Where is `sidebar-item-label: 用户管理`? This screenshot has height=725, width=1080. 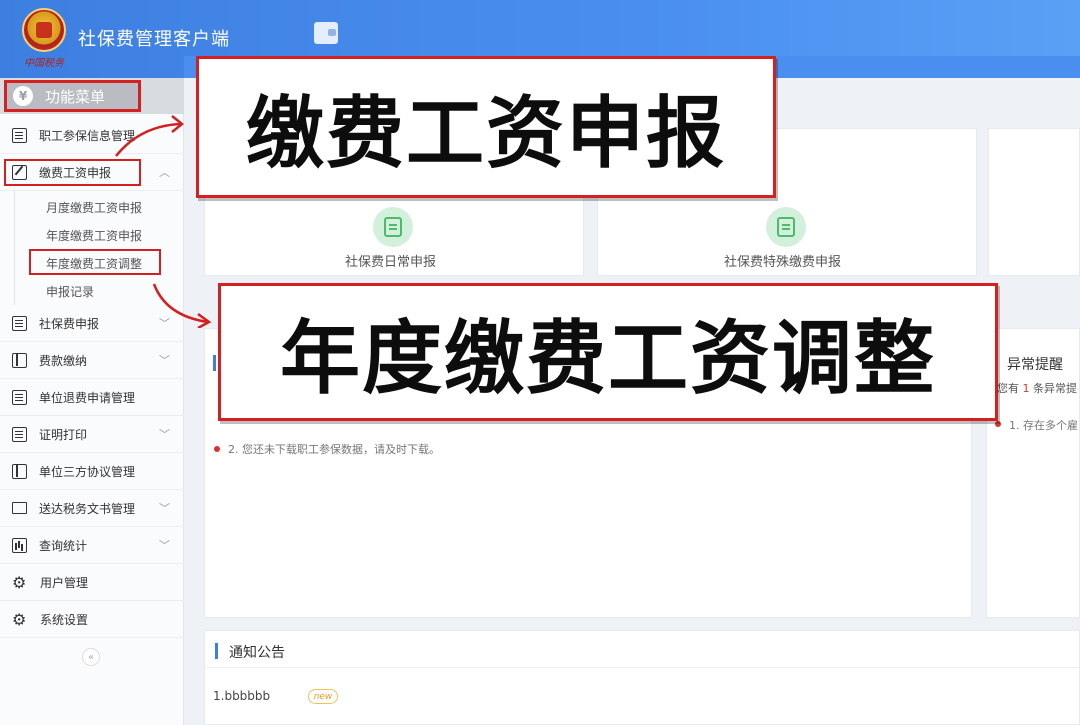 sidebar-item-label: 用户管理 is located at coordinates (64, 582).